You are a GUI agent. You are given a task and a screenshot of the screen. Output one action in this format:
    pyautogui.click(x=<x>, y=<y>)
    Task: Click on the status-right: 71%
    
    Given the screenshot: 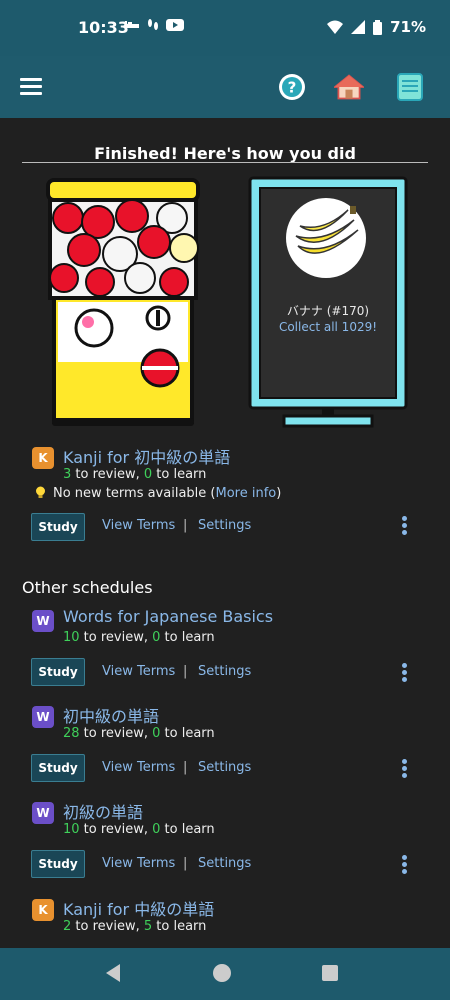 What is the action you would take?
    pyautogui.click(x=376, y=27)
    